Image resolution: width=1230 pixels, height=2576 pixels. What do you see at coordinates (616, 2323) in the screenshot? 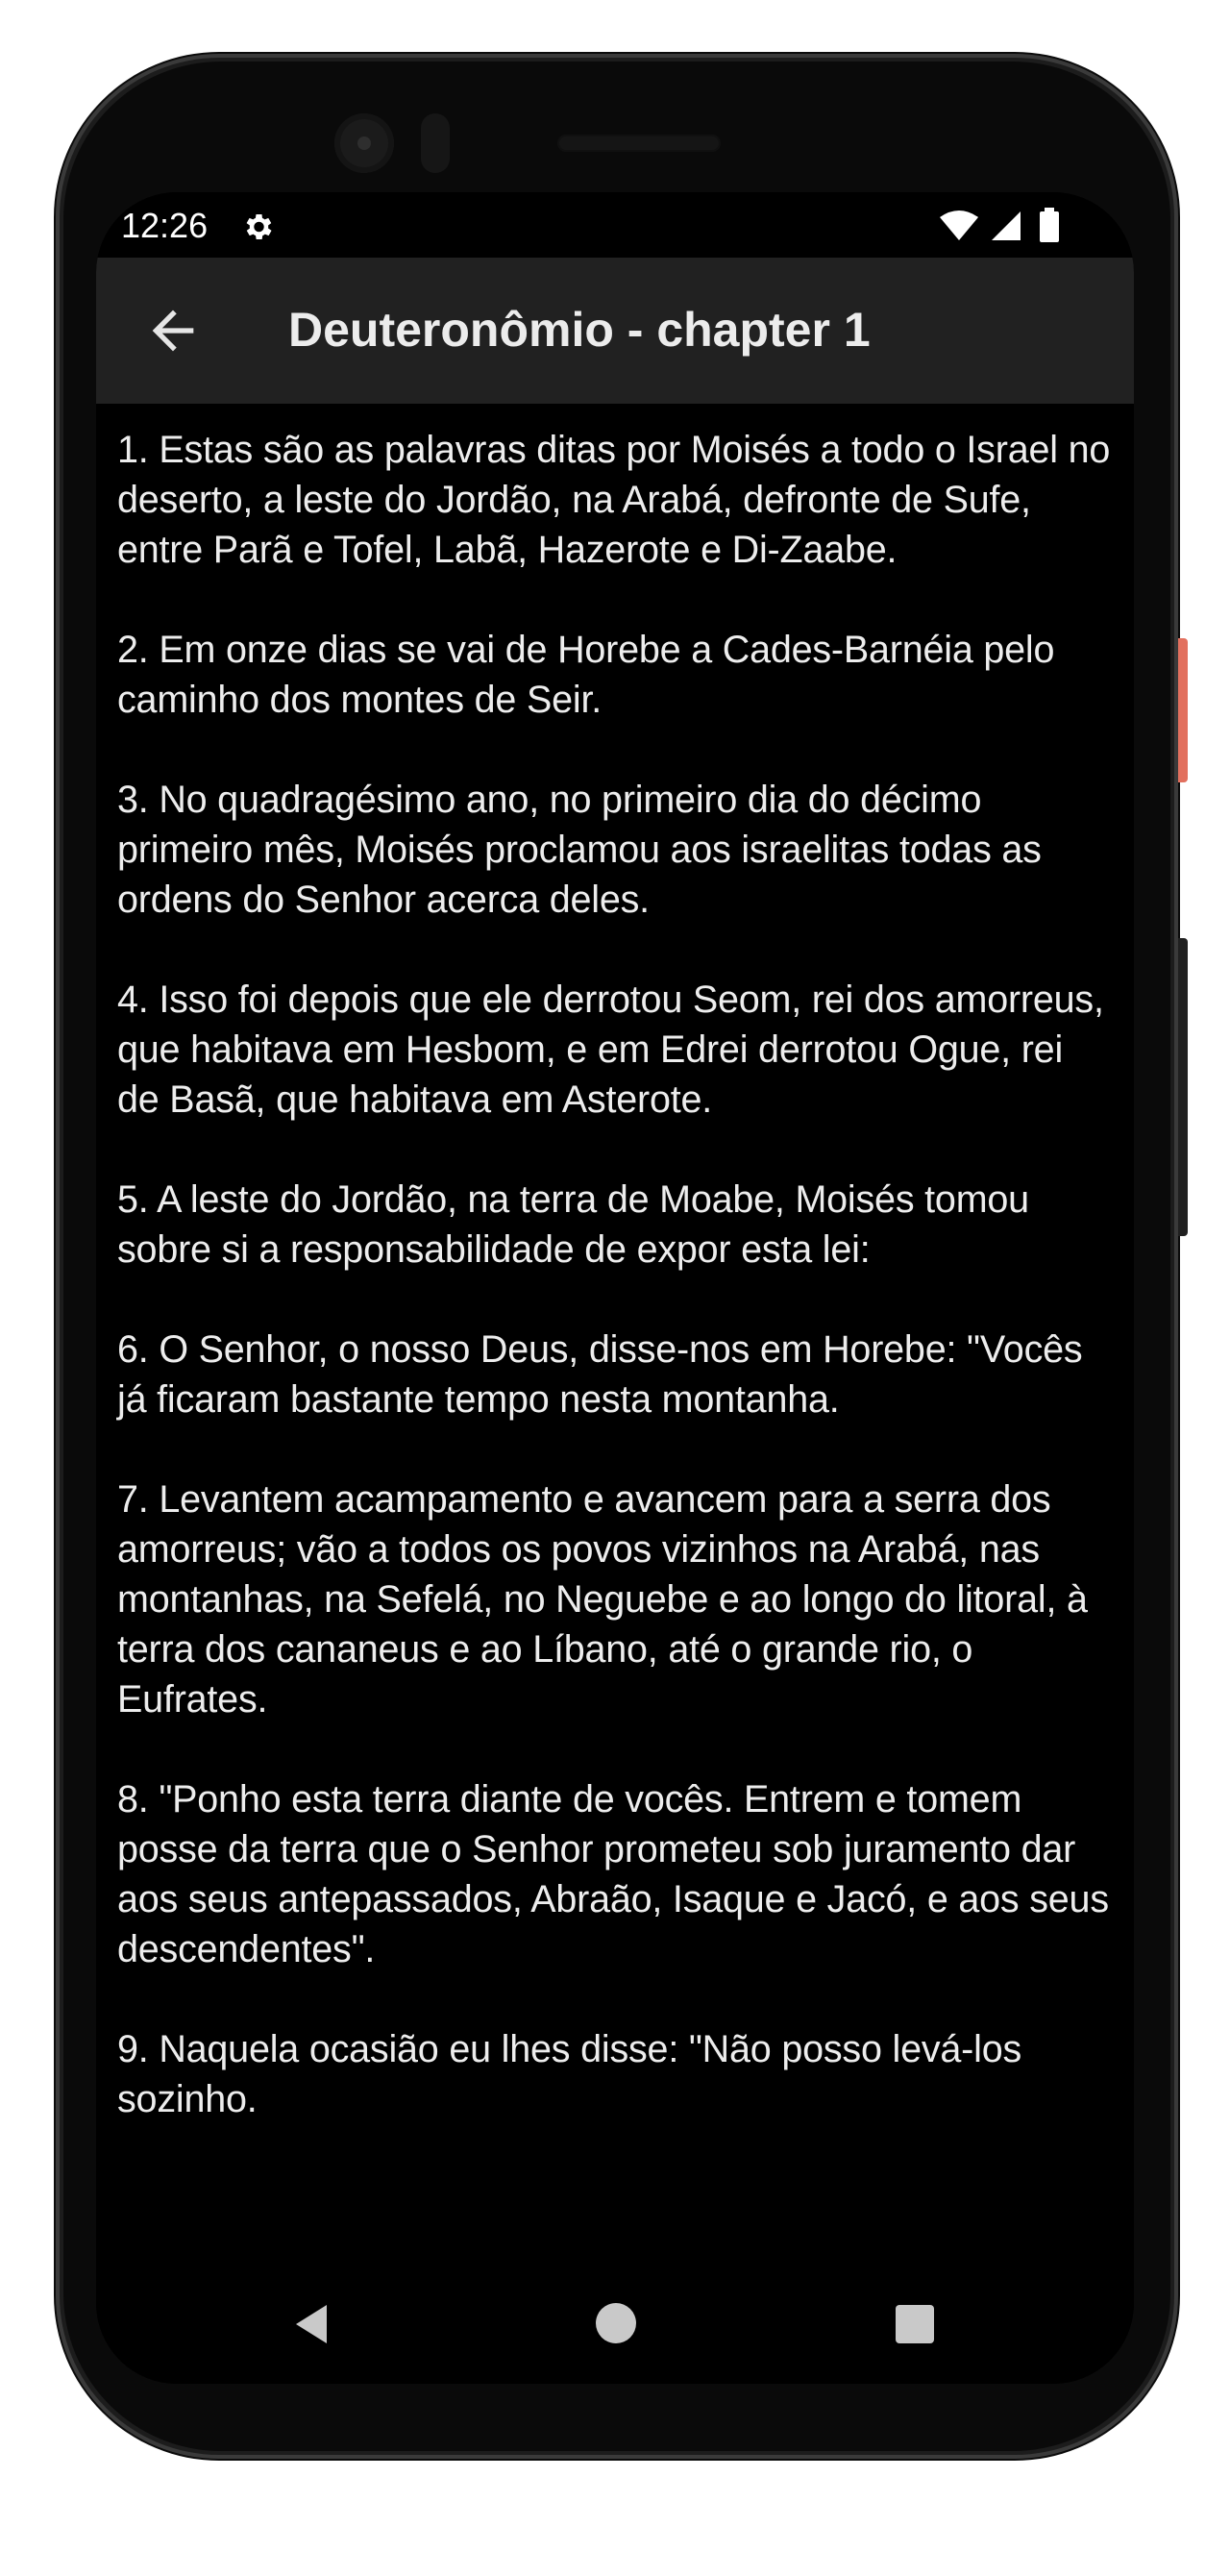
I see `nav-home-icon` at bounding box center [616, 2323].